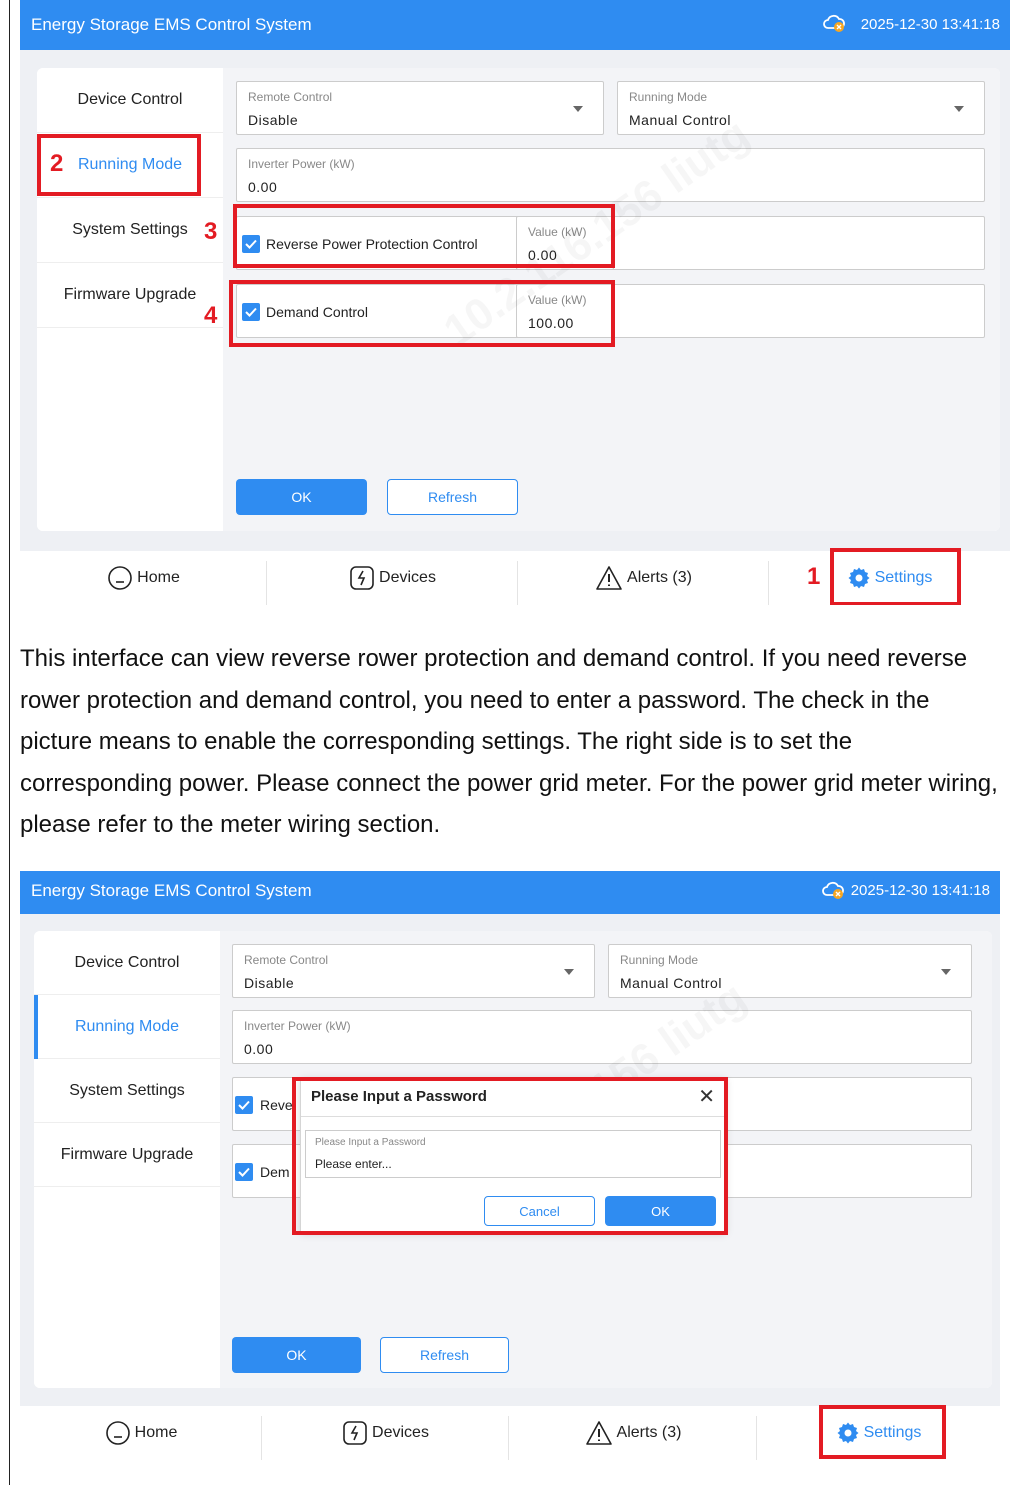 This screenshot has width=1011, height=1485. Describe the element at coordinates (610, 311) in the screenshot. I see `demand-control-row: Demand Control Value (kW) 100.00` at that location.